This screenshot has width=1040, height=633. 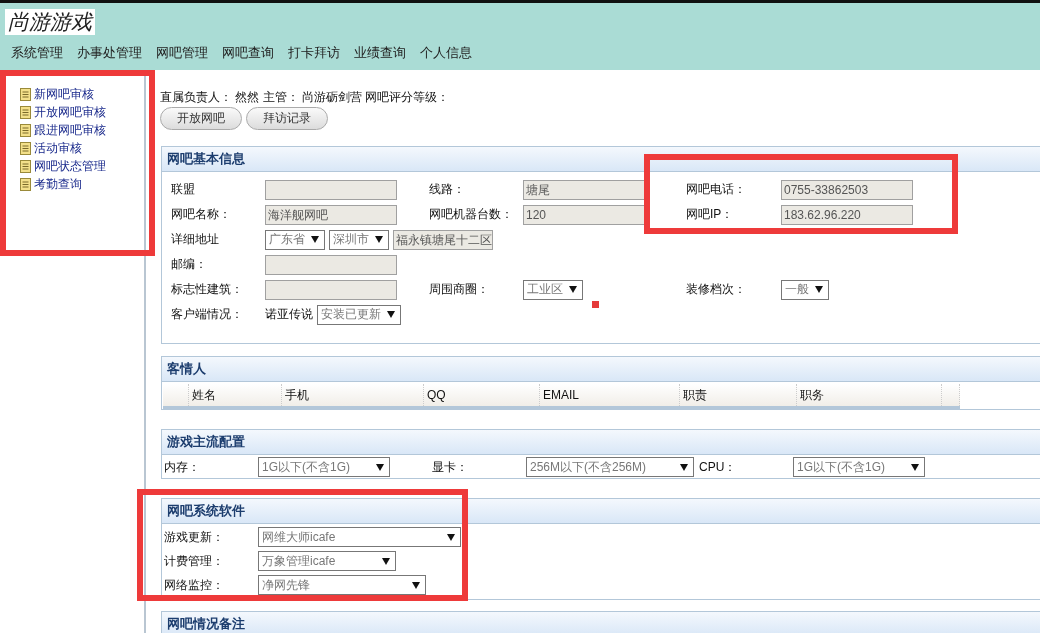 I want to click on field-label: 显卡：, so click(x=450, y=467).